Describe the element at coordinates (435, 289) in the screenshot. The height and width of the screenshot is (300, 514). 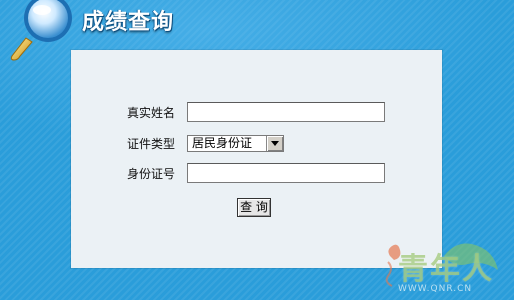
I see `watermark-url: WWW.QNR.CN` at that location.